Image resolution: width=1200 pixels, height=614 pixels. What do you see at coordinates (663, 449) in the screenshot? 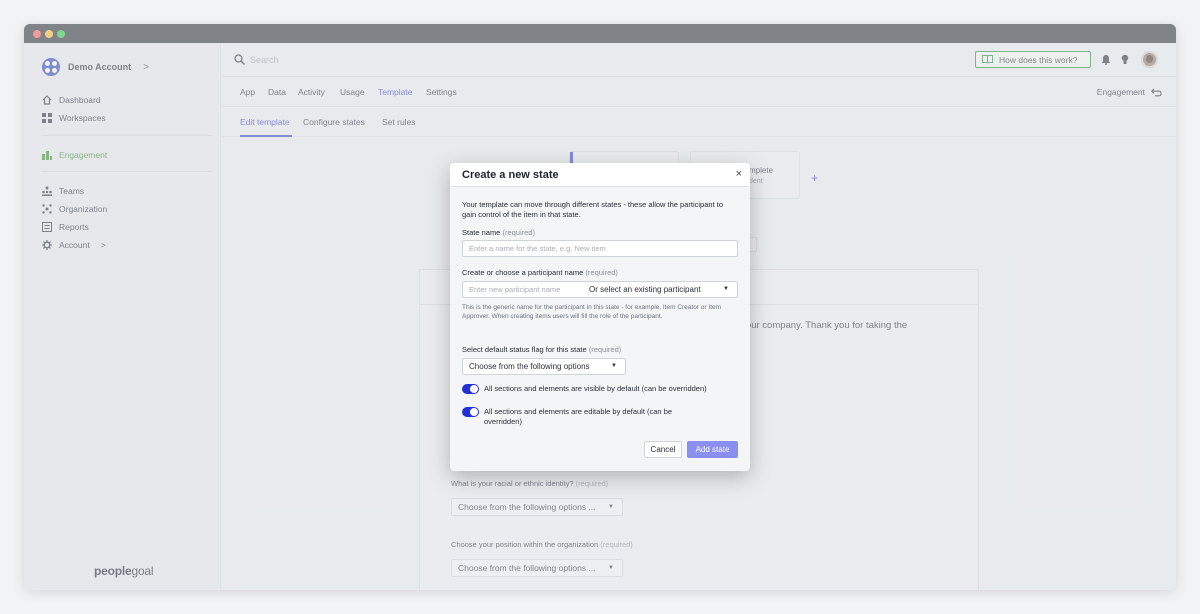
I see `cancel-button: Cancel` at bounding box center [663, 449].